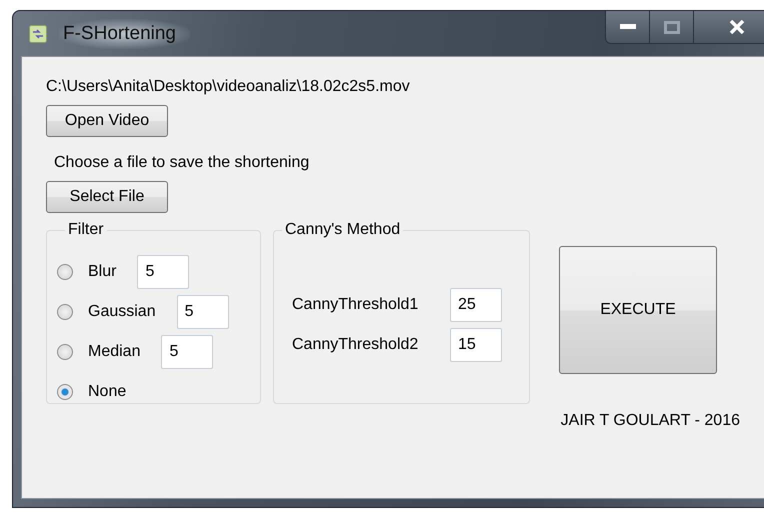  I want to click on threshold-label: CannyThreshold2, so click(356, 345).